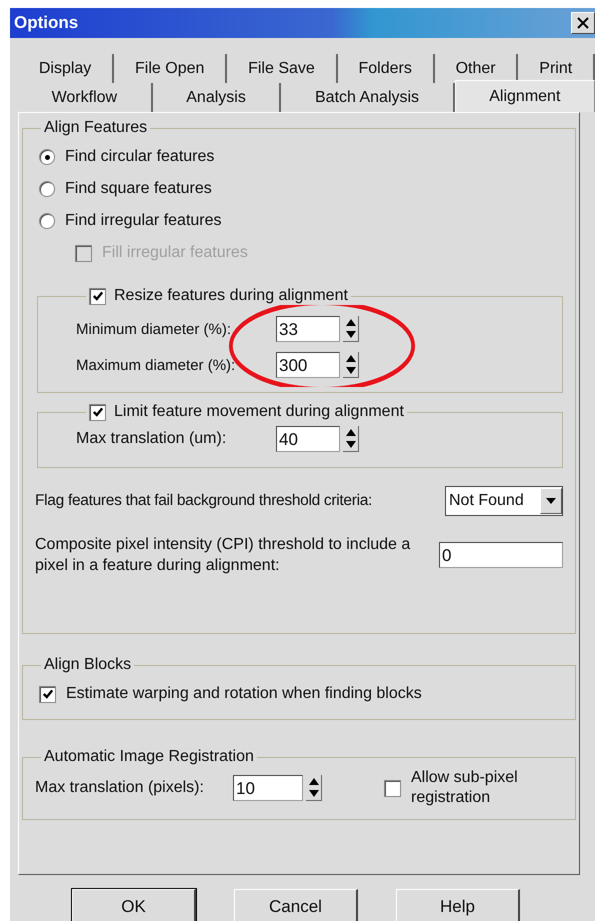 The width and height of the screenshot is (595, 921). Describe the element at coordinates (46, 23) in the screenshot. I see `window-title: Options` at that location.